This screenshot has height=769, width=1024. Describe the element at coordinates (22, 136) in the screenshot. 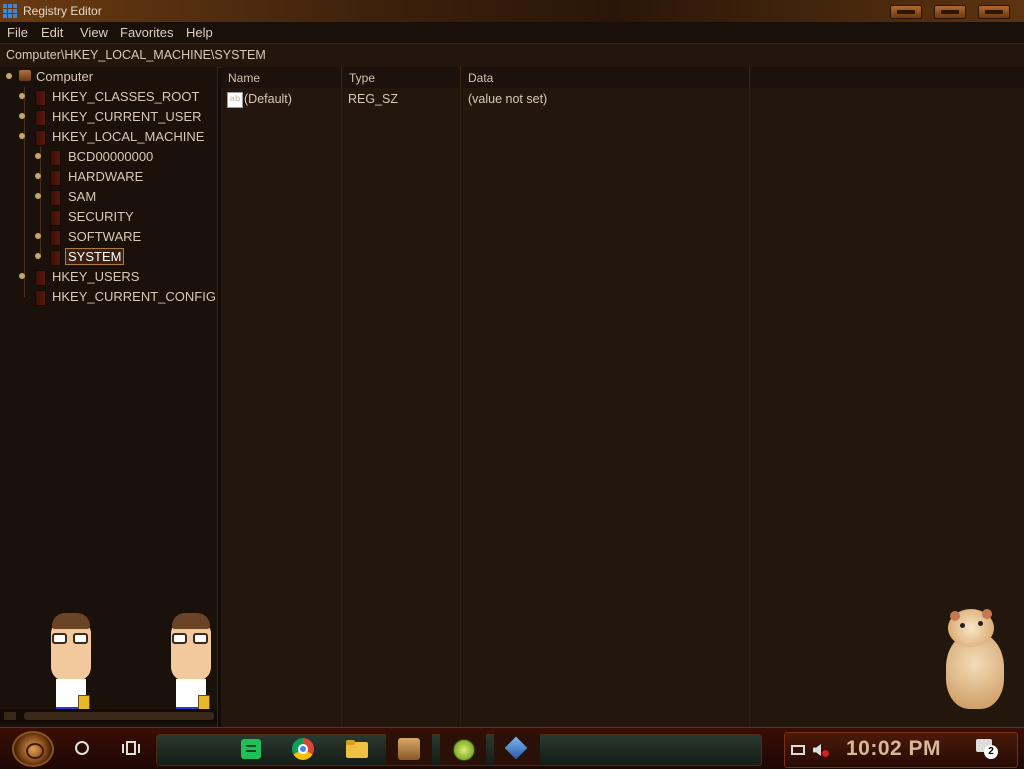

I see `collapse-toggle-icon` at that location.